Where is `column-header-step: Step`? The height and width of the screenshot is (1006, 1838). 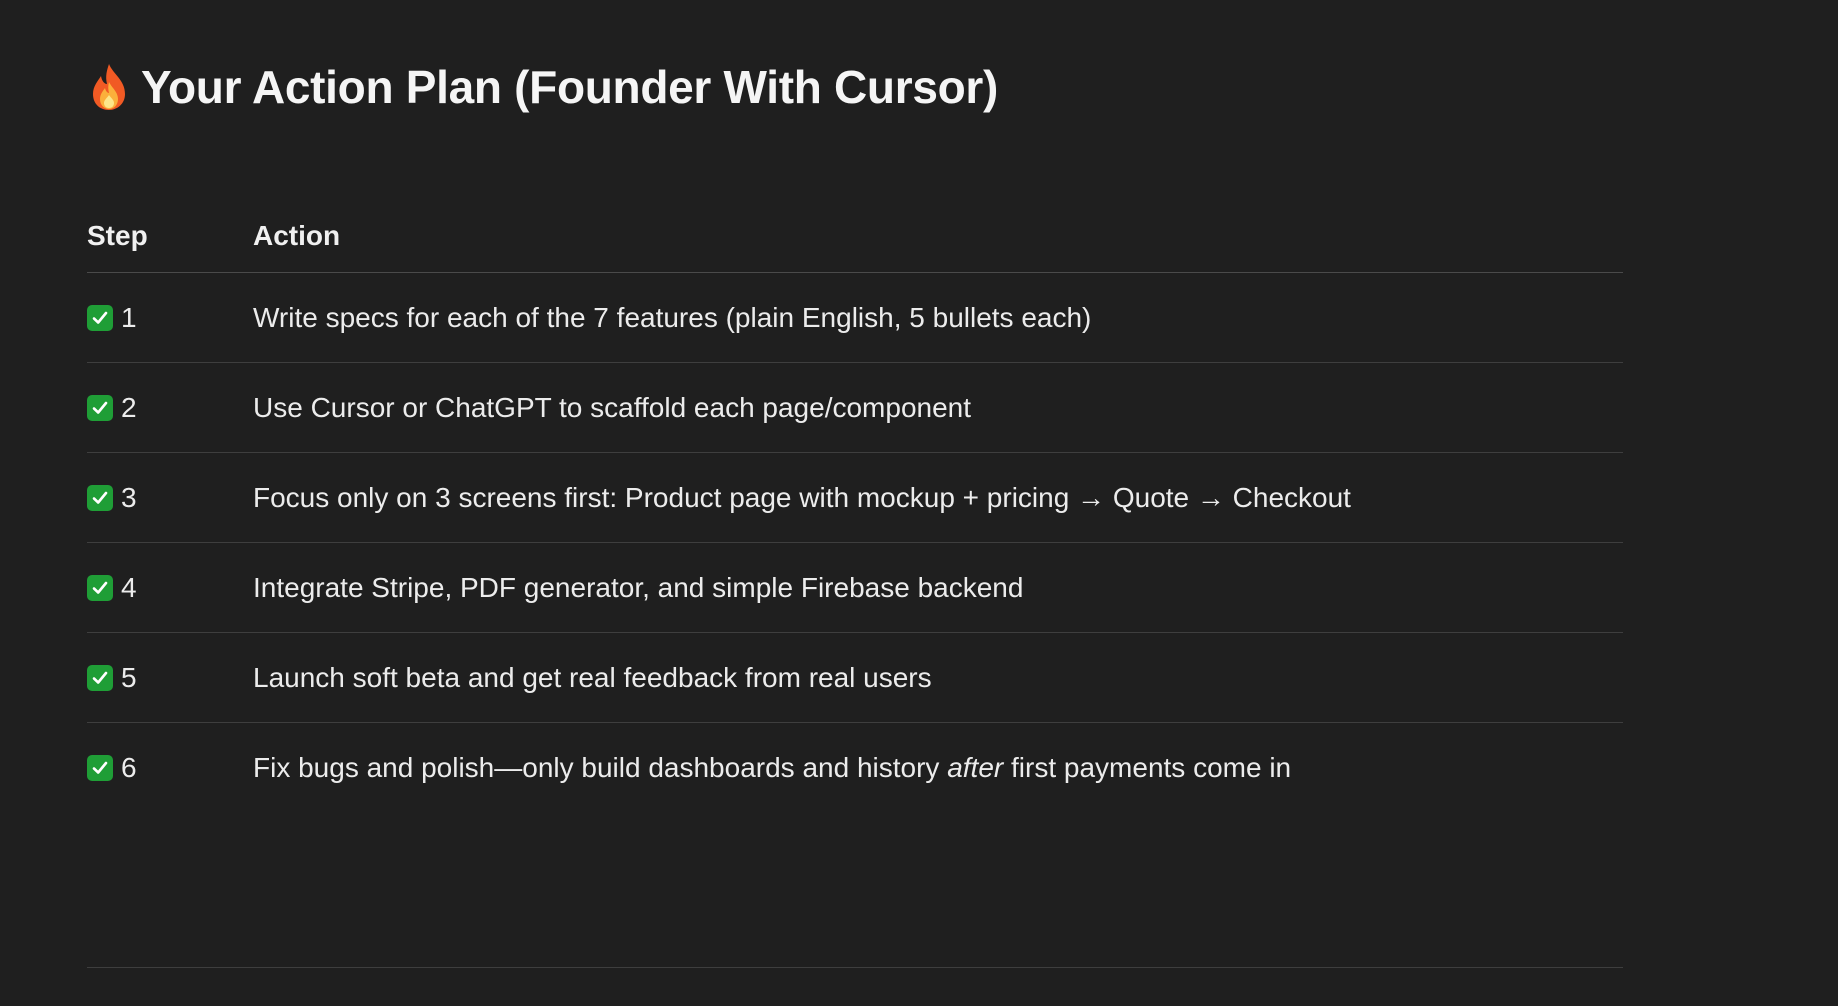 column-header-step: Step is located at coordinates (117, 235).